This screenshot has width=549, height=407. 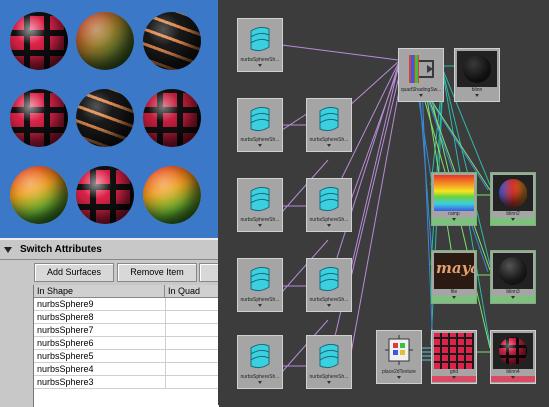 I want to click on node-blinn4: blinn4, so click(x=513, y=357).